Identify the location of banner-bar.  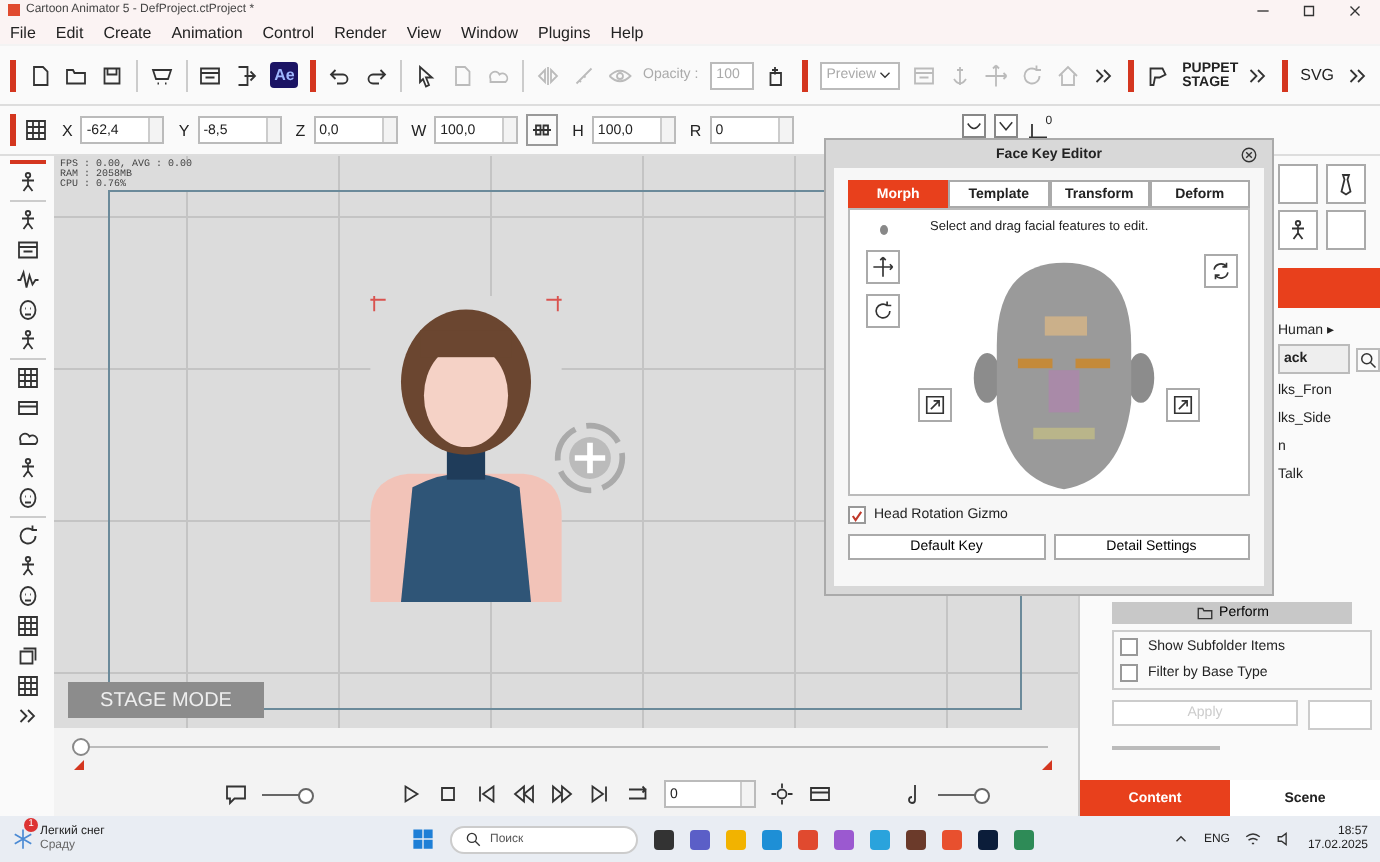
(1329, 288).